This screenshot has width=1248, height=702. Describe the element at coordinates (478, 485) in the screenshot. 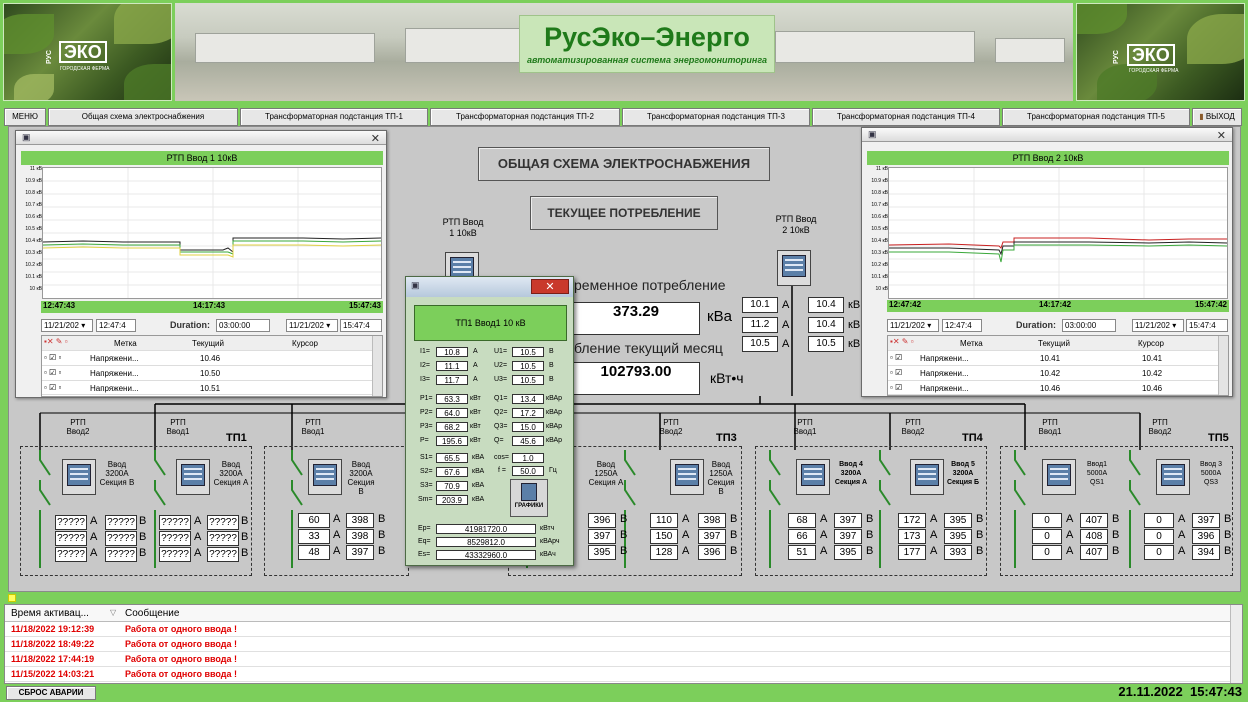

I see `popup-s3-unit: кВА` at that location.